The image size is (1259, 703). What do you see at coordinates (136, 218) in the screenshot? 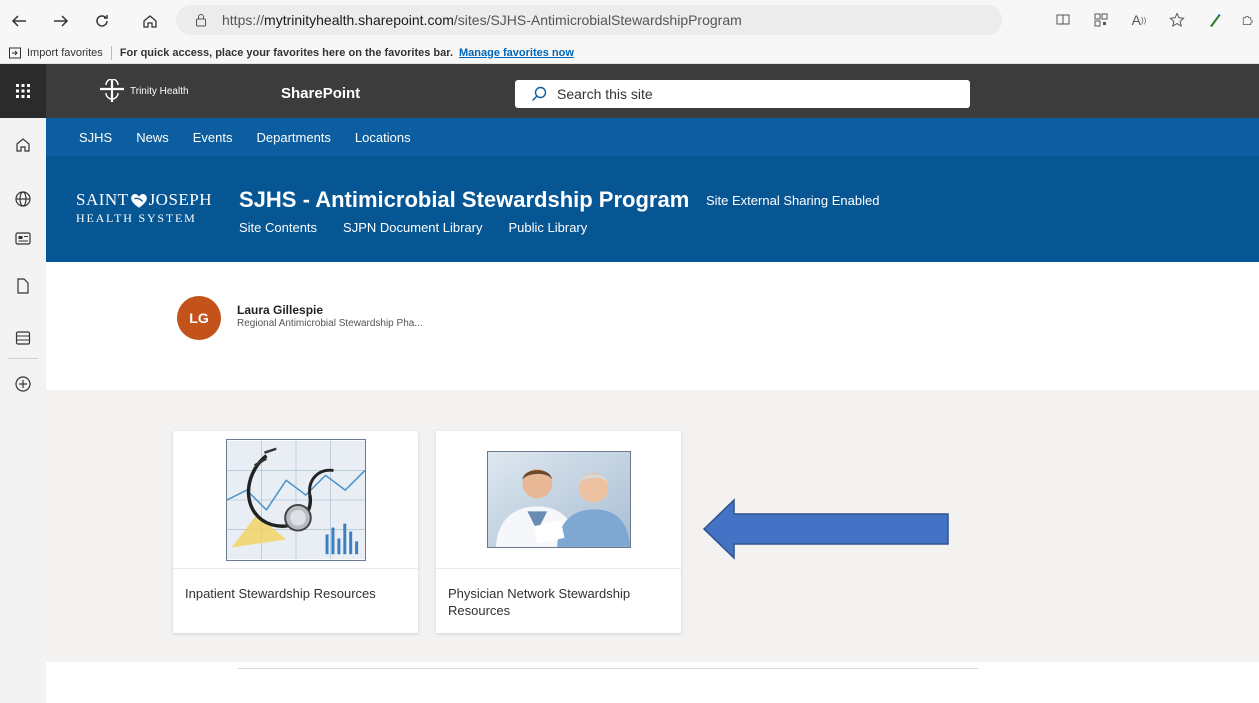
I see `logo-health-system: HEALTH SYSTEM` at bounding box center [136, 218].